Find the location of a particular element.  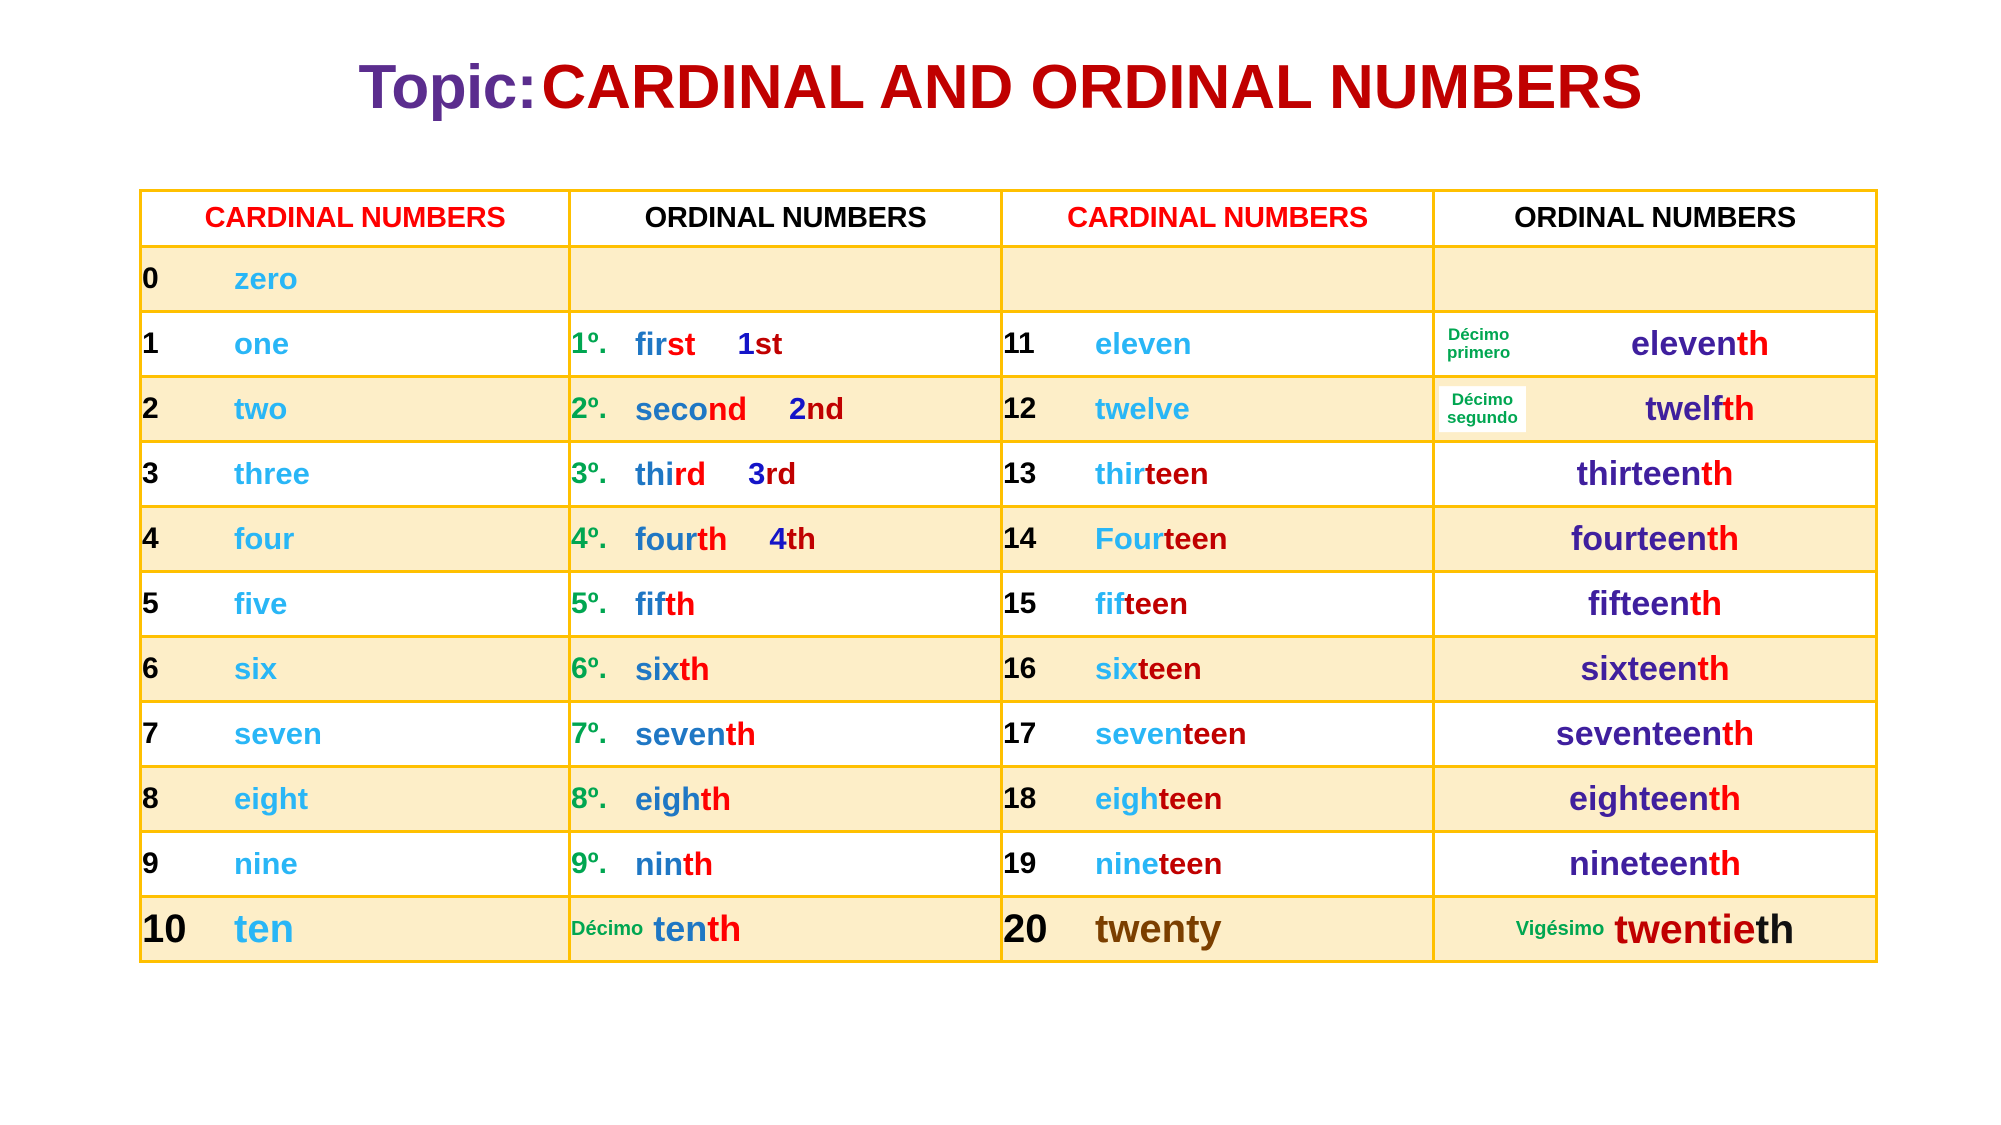

cardinal-word: Fourteen is located at coordinates (1161, 539).